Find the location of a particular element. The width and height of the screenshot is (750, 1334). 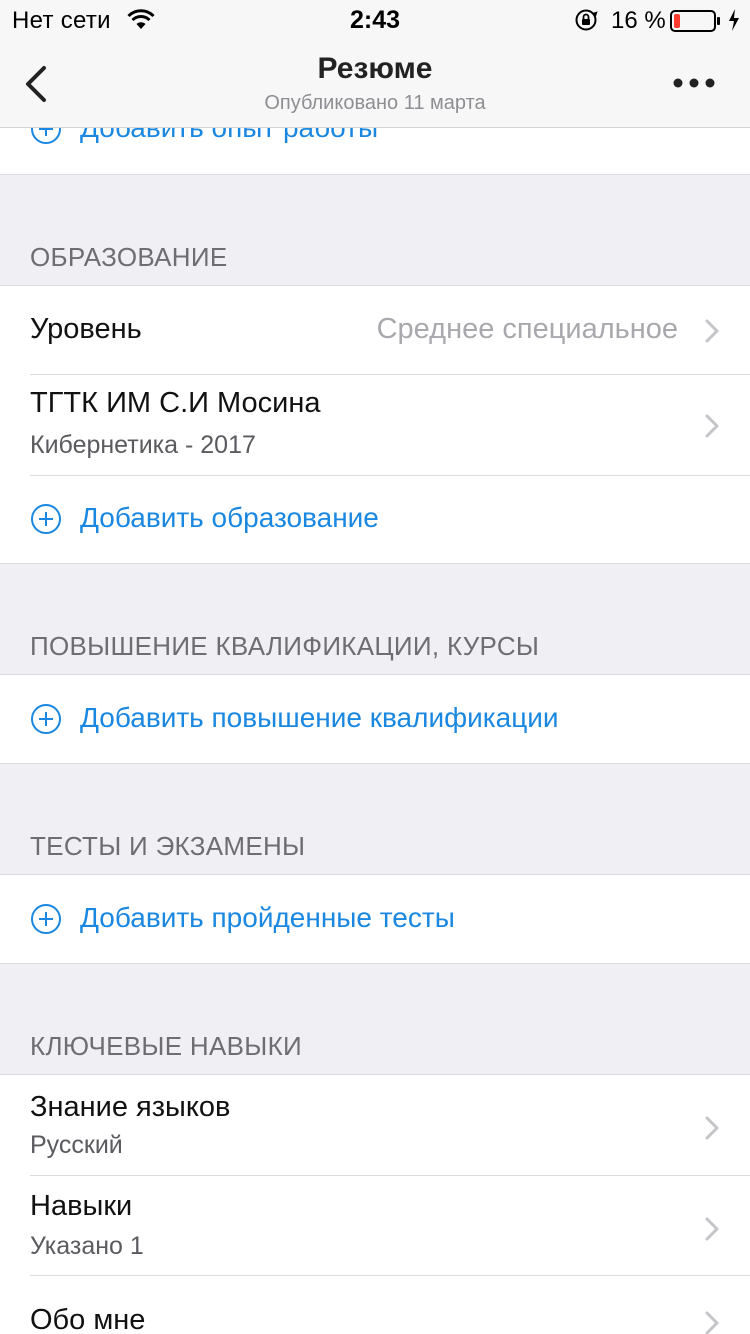

add-education-row: Добавить образование is located at coordinates (375, 519).